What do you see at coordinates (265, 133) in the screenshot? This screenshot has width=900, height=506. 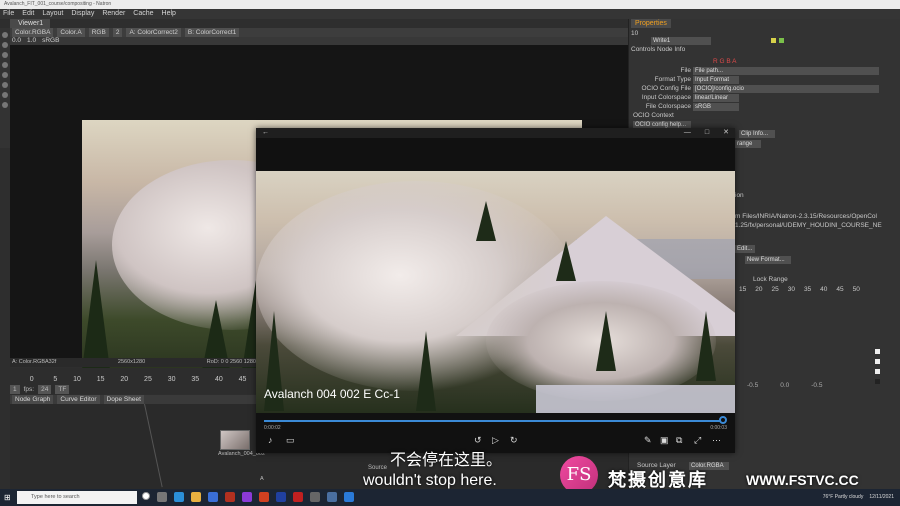 I see `back-icon: ←` at bounding box center [265, 133].